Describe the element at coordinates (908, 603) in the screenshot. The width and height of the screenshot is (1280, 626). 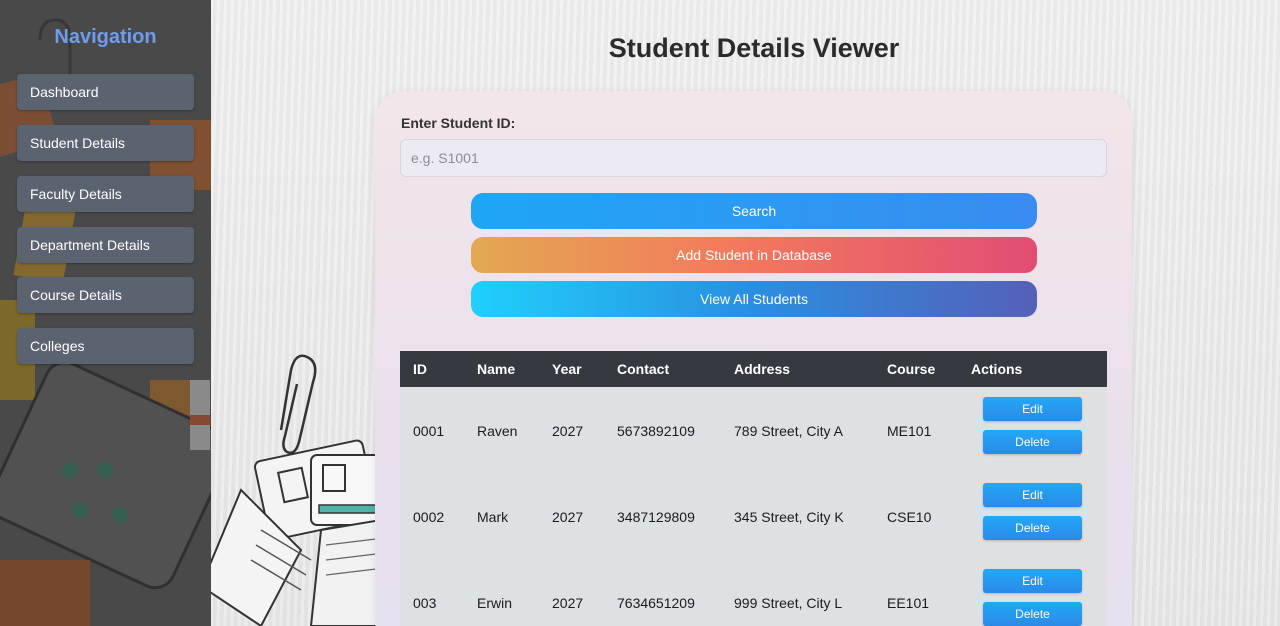
I see `cell-course: EE101` at that location.